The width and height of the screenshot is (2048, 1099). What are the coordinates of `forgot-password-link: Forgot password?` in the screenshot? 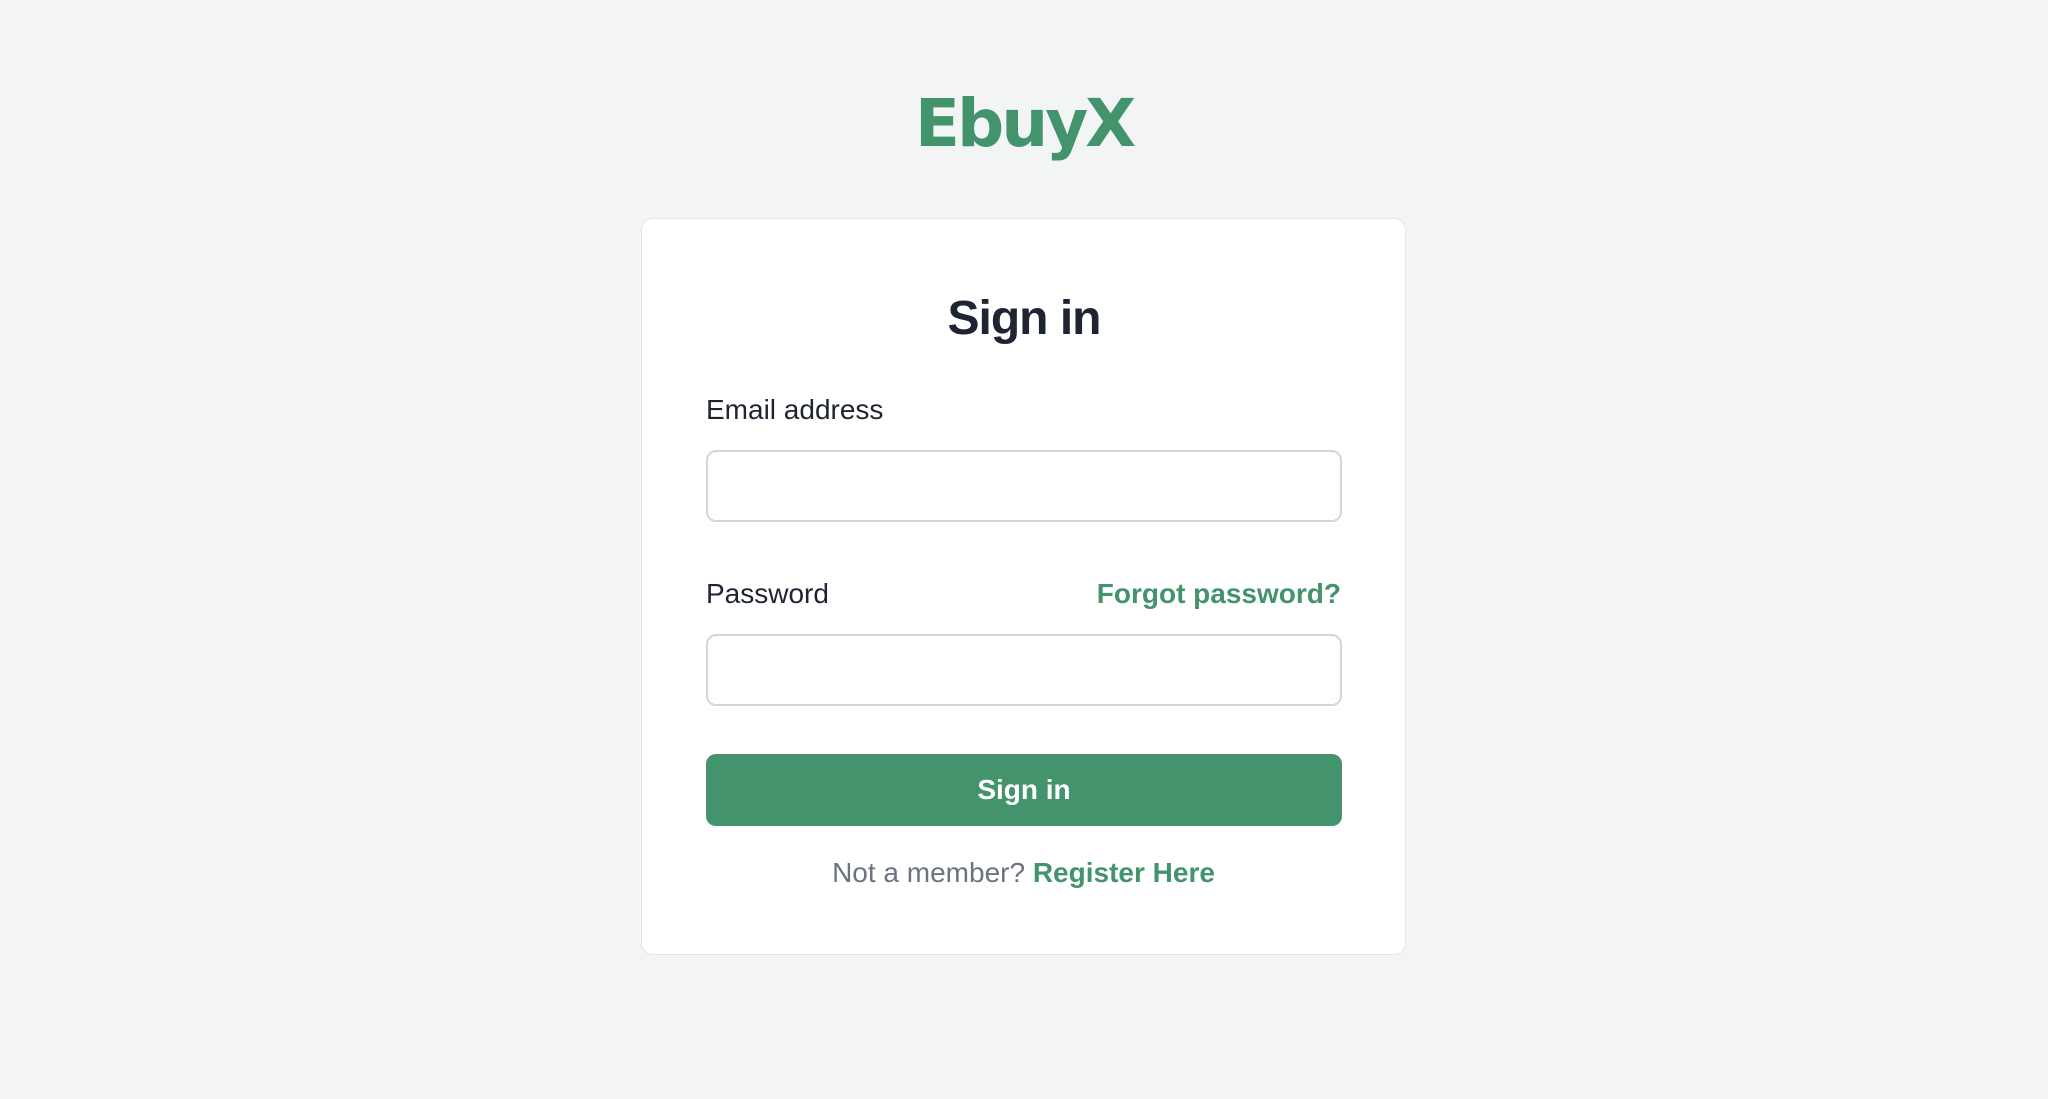 It's located at (1219, 594).